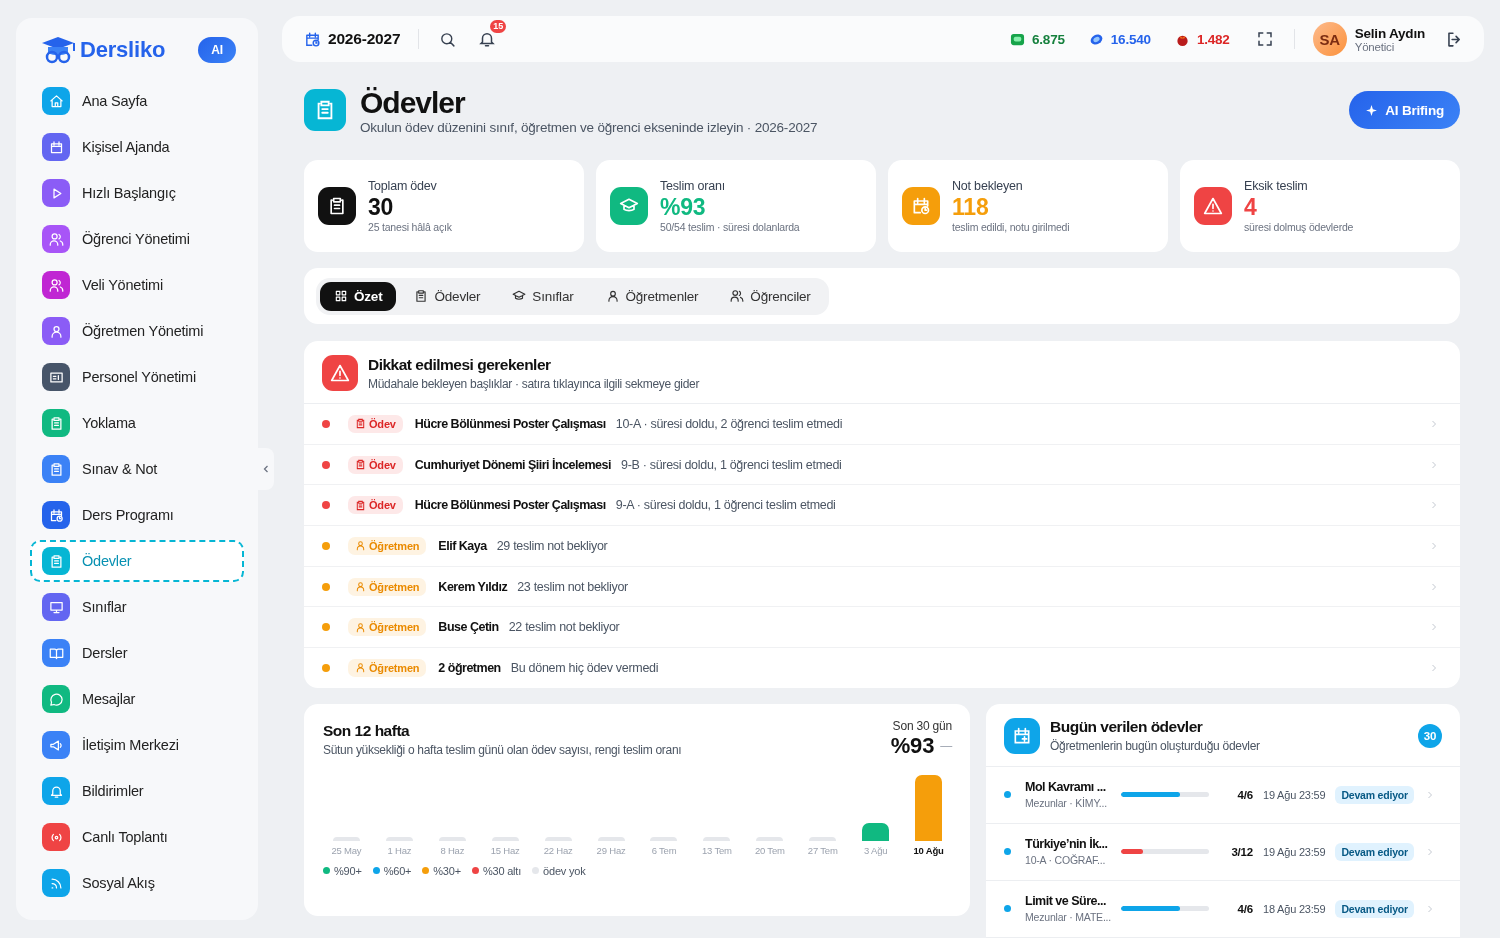  Describe the element at coordinates (397, 870) in the screenshot. I see `legend-label: %60+` at that location.